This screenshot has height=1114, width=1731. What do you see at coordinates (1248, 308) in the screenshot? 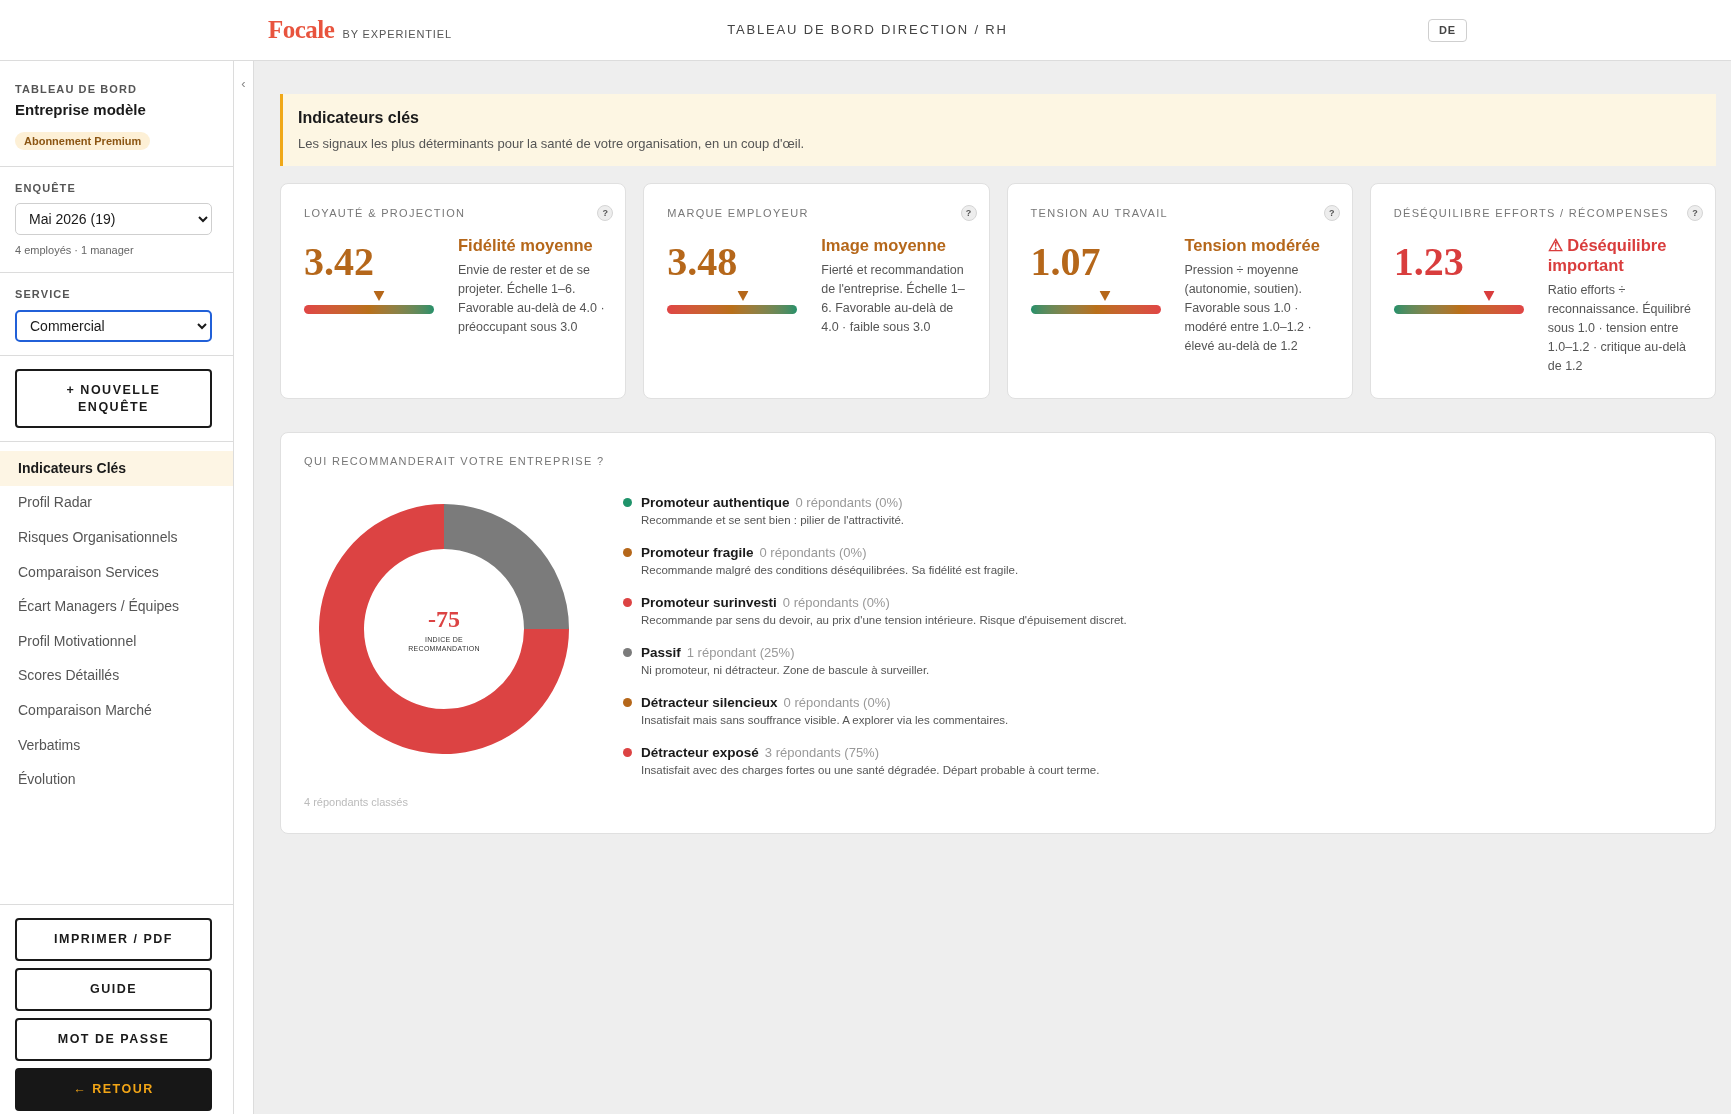
I see `score-description: Pression ÷ moyenne (autonomie, soutien). Favorable sous 1.0 · modéré entre 1.0–1.2 · élevé au-delà de 1.2` at bounding box center [1248, 308].